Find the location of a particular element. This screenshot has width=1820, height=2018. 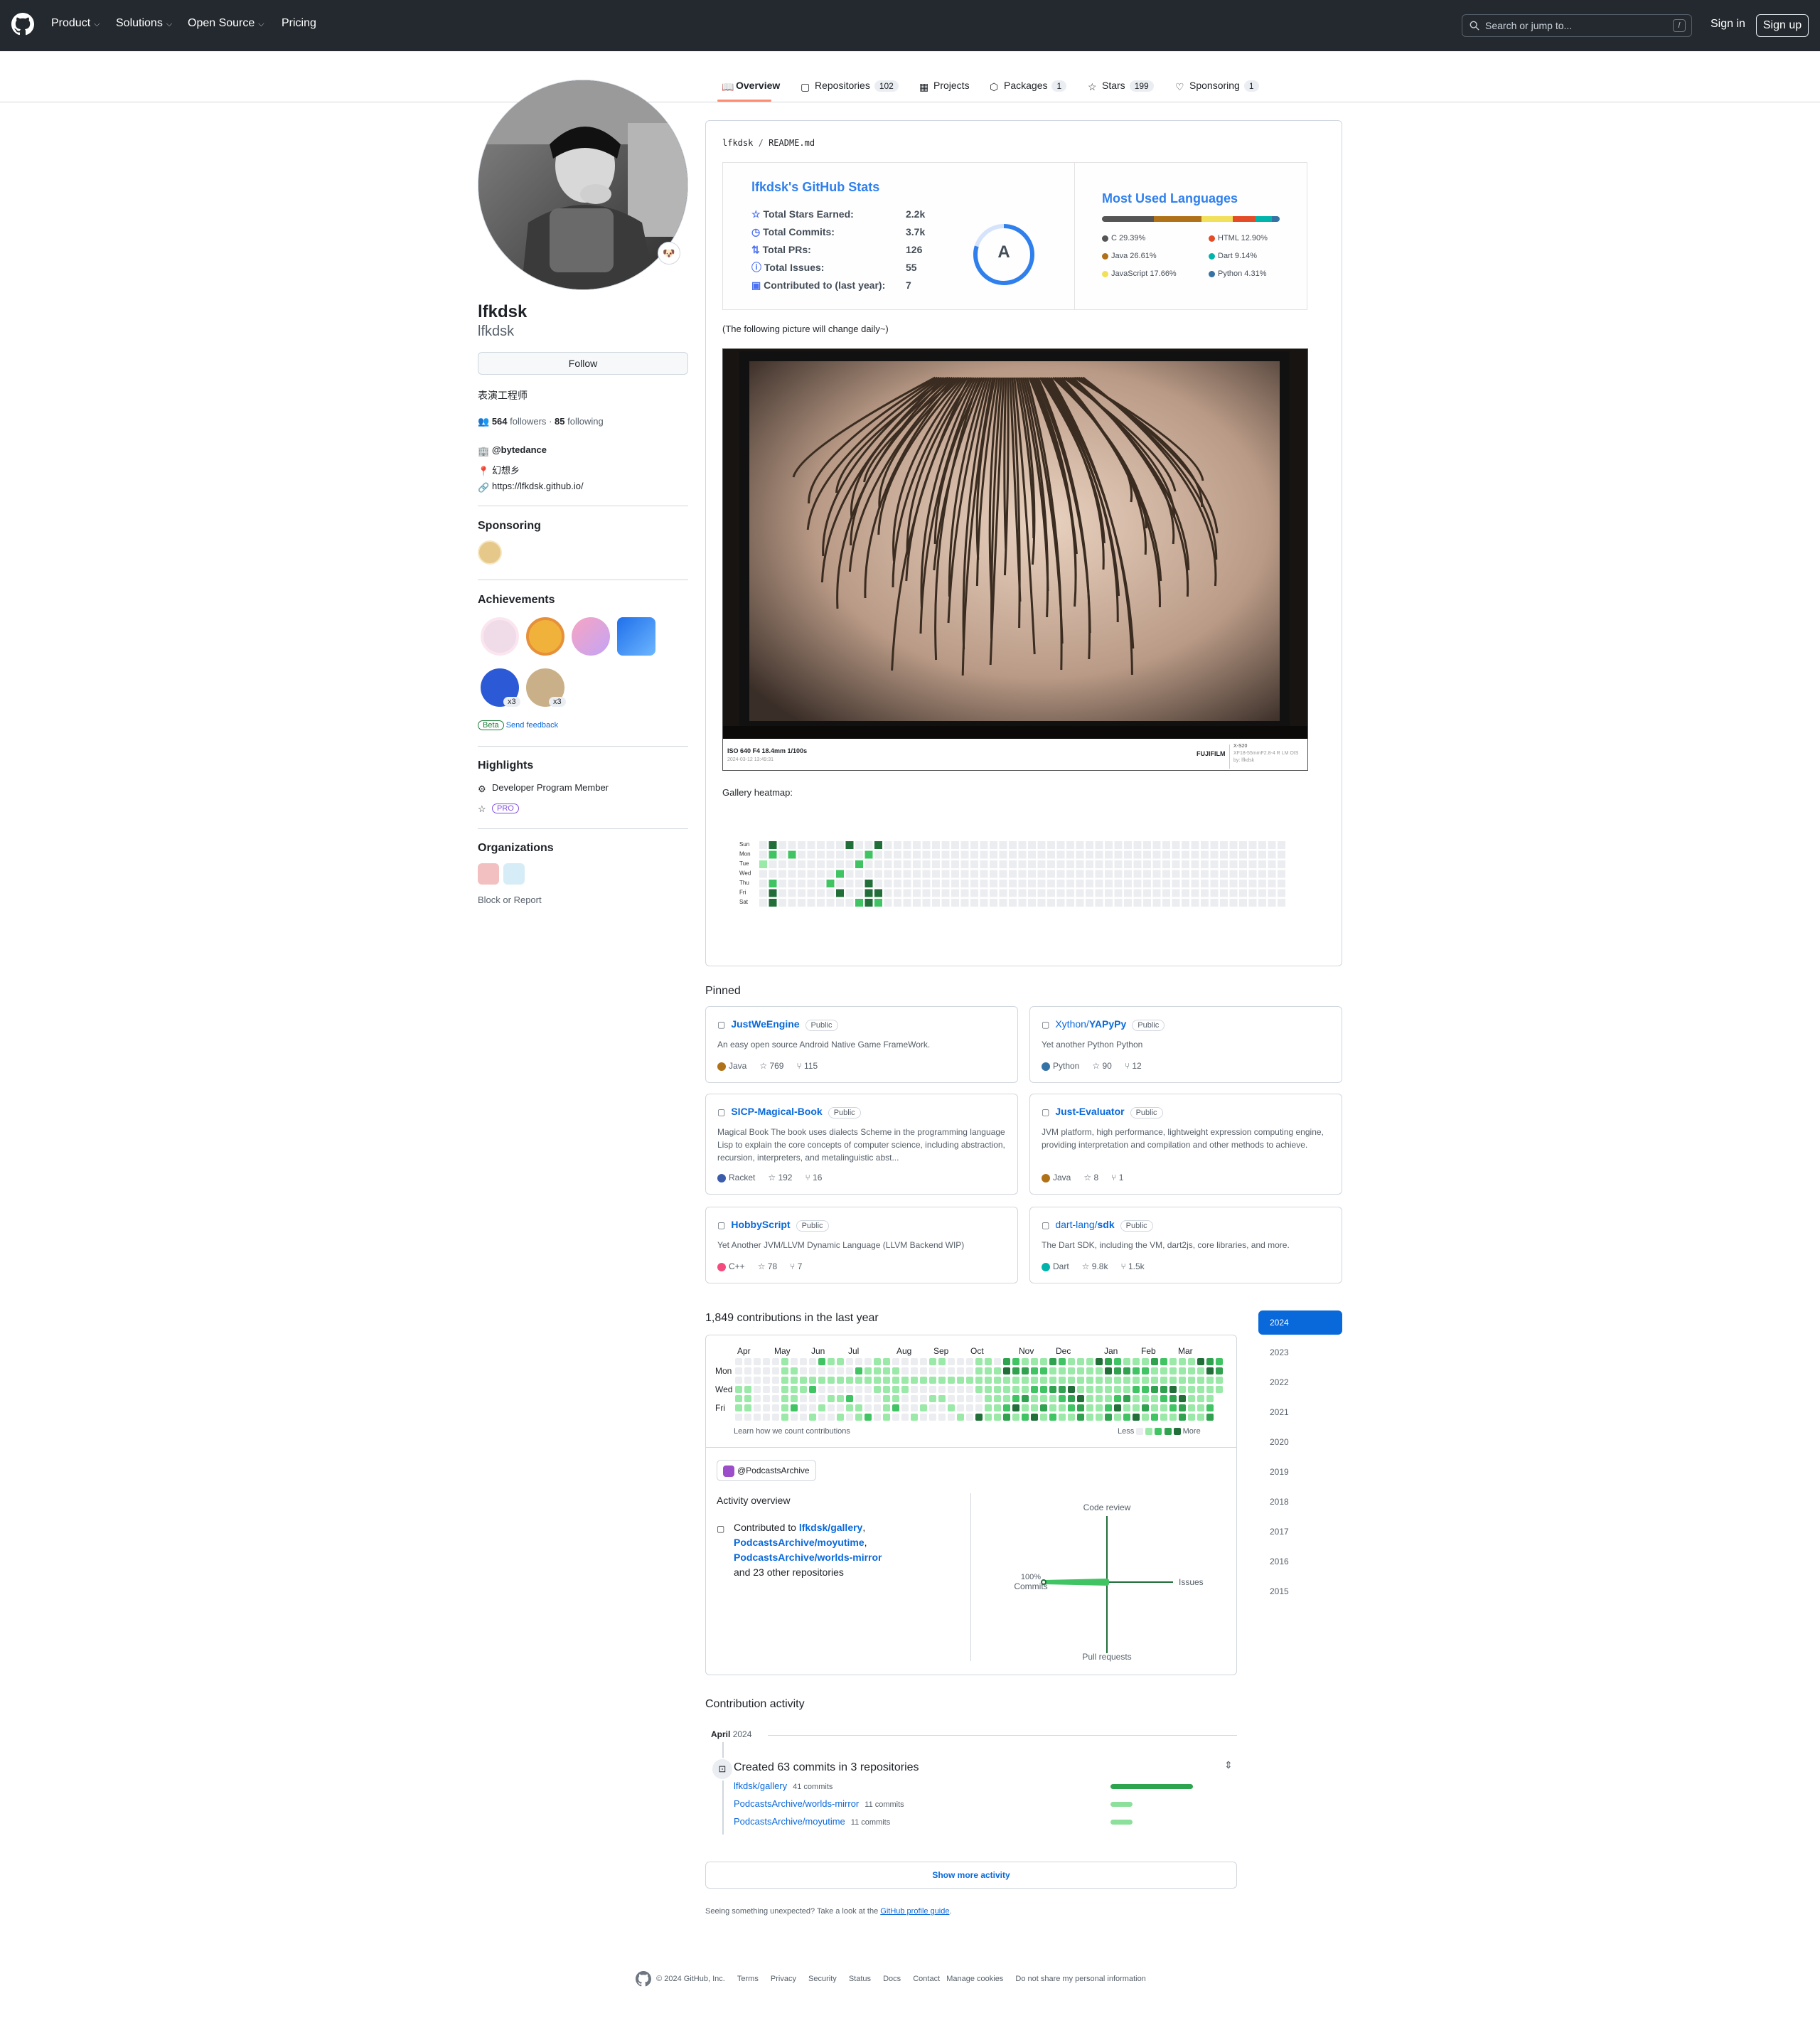

pinned-repo-stars: 192 is located at coordinates (785, 1178).